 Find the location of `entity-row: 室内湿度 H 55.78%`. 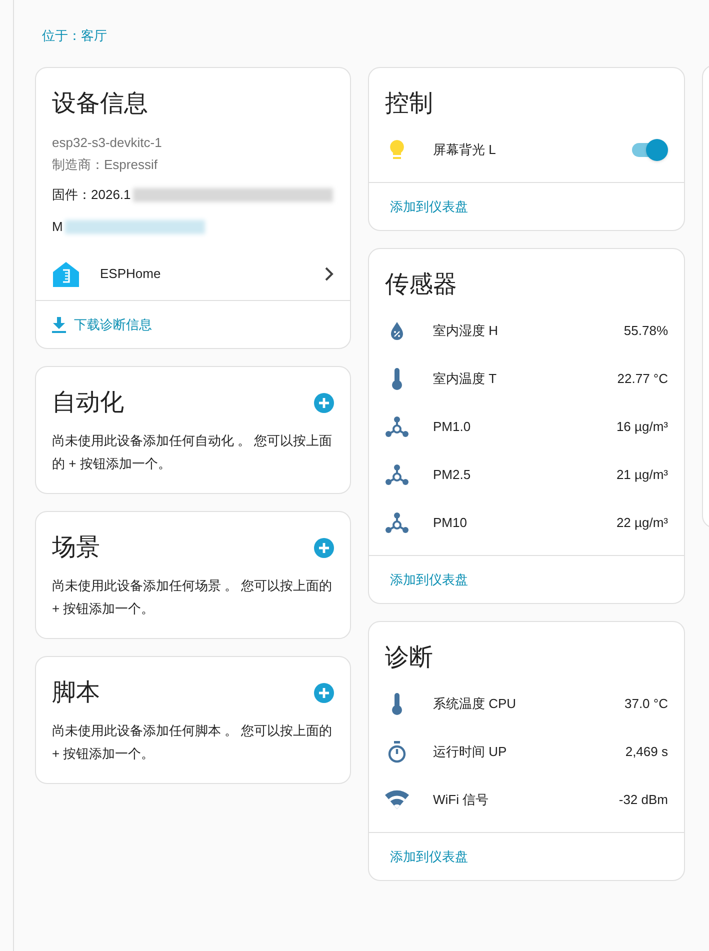

entity-row: 室内湿度 H 55.78% is located at coordinates (526, 331).